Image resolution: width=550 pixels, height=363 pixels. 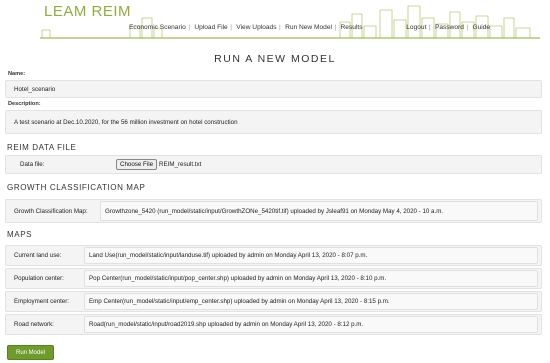 I want to click on growth-classification-heading: GROWTH CLASSIFICATION MAP, so click(x=76, y=187).